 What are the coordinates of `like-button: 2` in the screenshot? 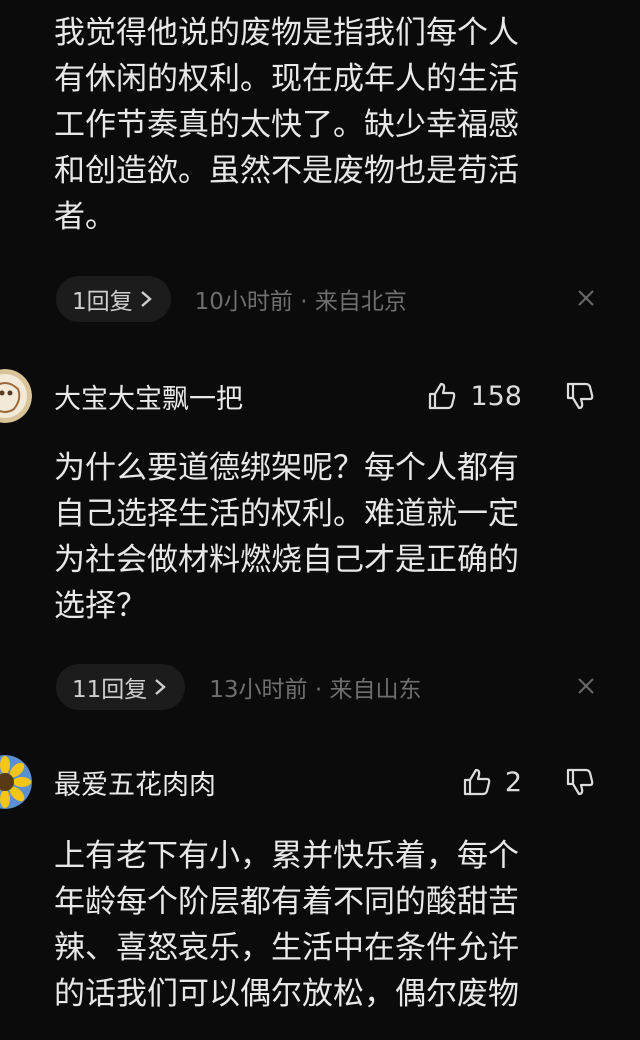 It's located at (491, 782).